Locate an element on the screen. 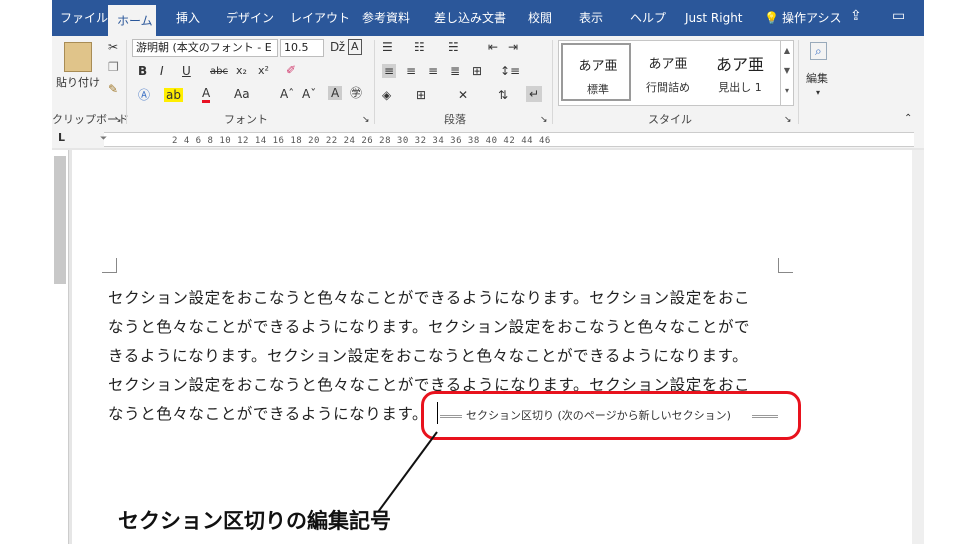 The width and height of the screenshot is (968, 544). annotation-caption: セクション区切りの編集記号 is located at coordinates (254, 521).